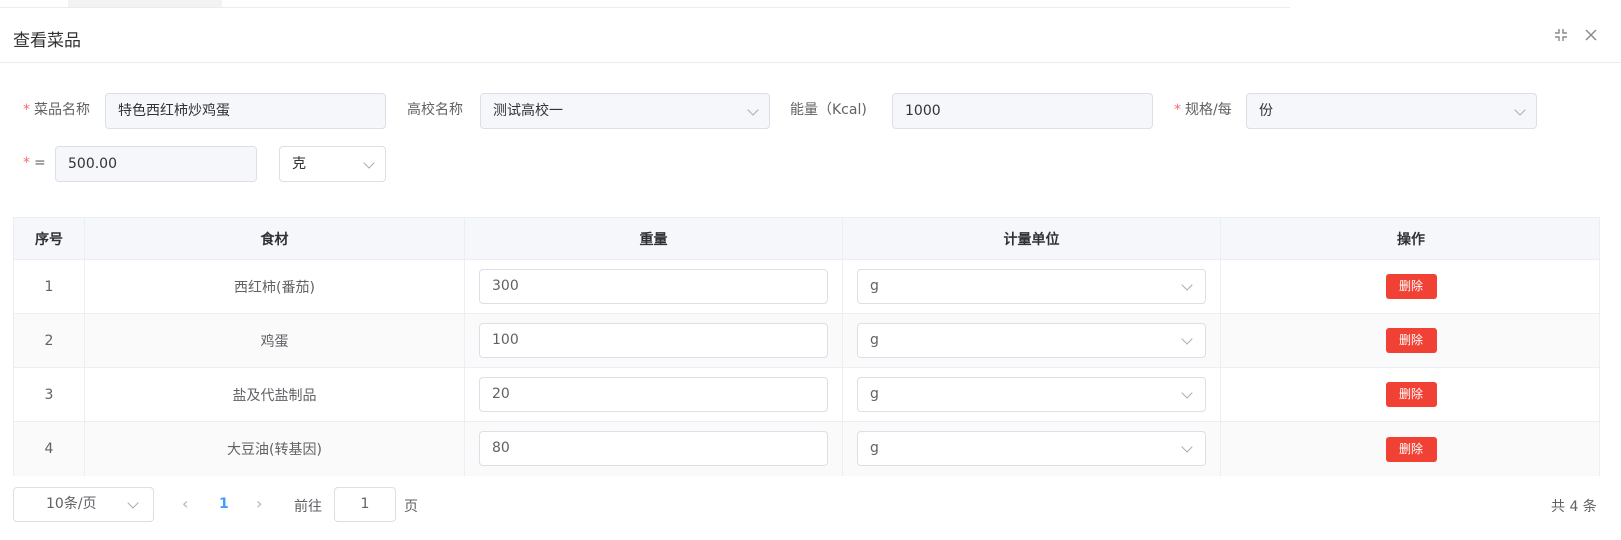  Describe the element at coordinates (83, 504) in the screenshot. I see `page-size-select: 10条/页` at that location.